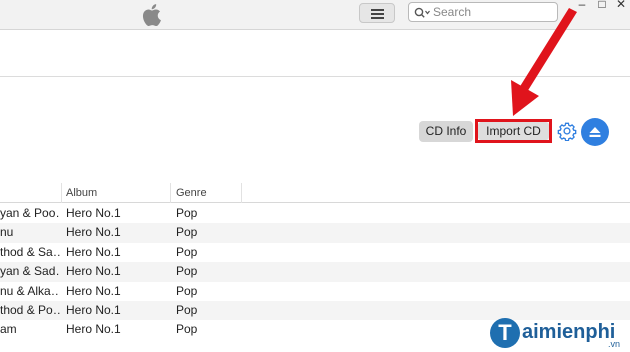 This screenshot has width=630, height=352. Describe the element at coordinates (8, 329) in the screenshot. I see `cell-artist: am` at that location.